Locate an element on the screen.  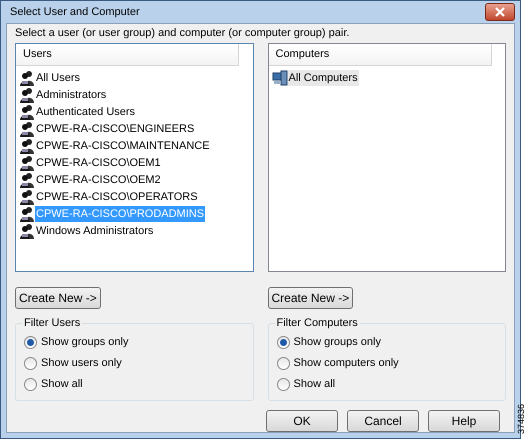
list-item: CPWE-RA-CISCO\MAINTENANCE is located at coordinates (123, 146).